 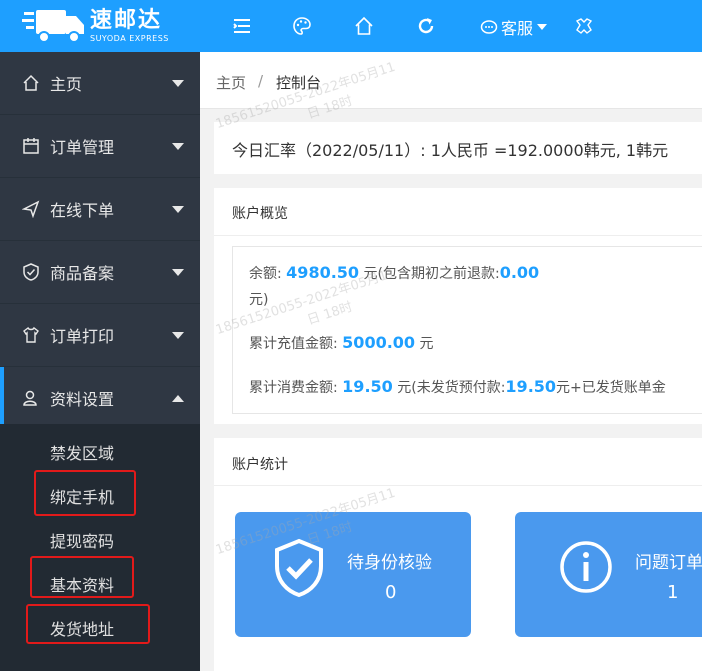 What do you see at coordinates (323, 272) in the screenshot?
I see `balance-value: 4980.50` at bounding box center [323, 272].